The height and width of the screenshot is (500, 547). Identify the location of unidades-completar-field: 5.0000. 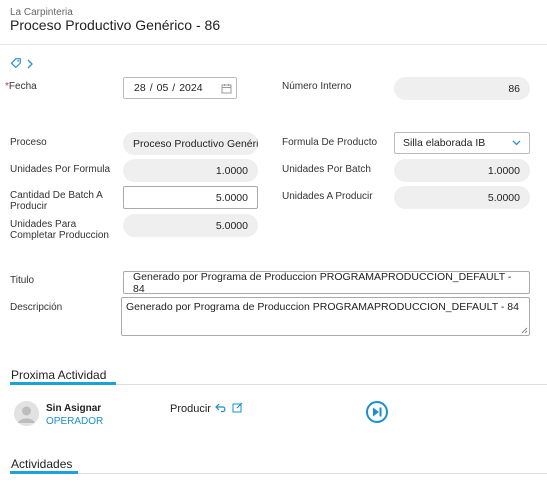
(190, 225).